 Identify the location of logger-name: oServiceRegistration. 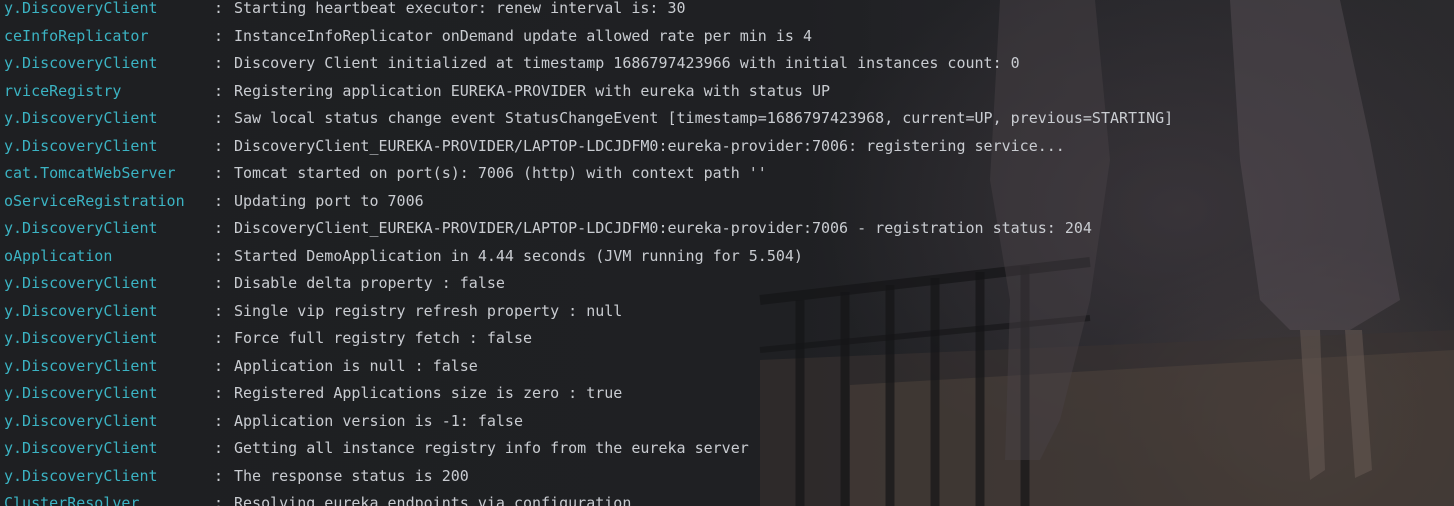
(107, 202).